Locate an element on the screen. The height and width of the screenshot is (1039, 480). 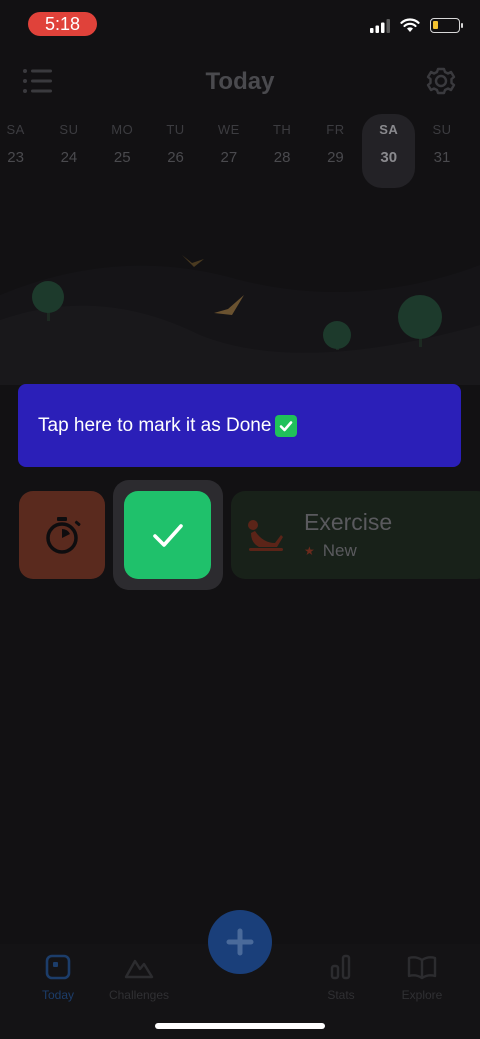
calendar-today-icon is located at coordinates (58, 967).